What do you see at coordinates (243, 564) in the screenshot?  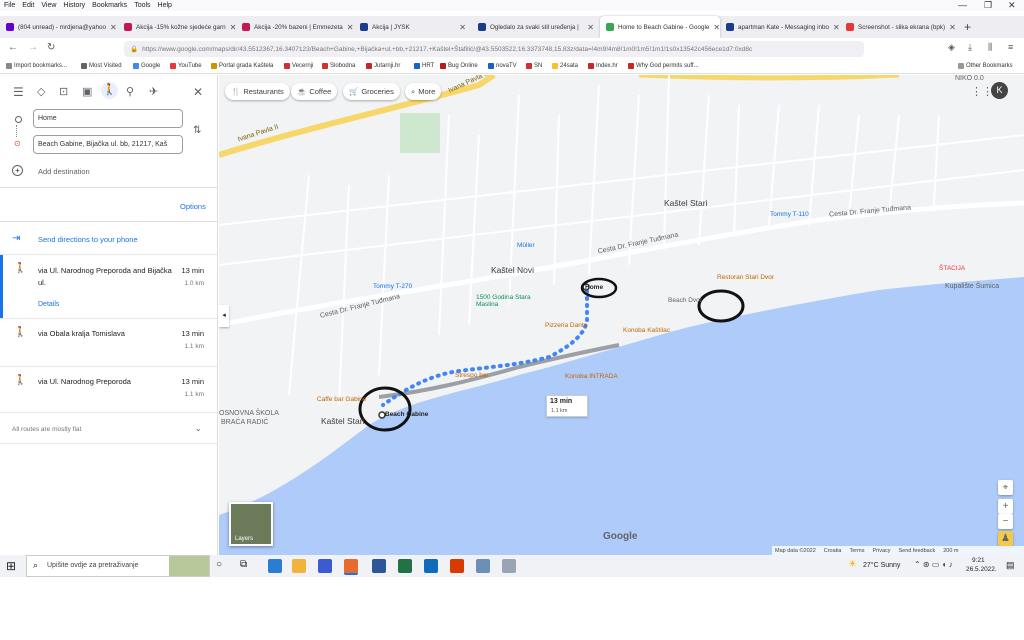 I see `task-view-icon: ⧉` at bounding box center [243, 564].